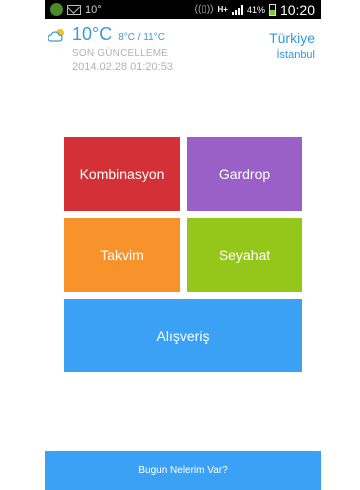  I want to click on partly-cloudy-icon, so click(56, 35).